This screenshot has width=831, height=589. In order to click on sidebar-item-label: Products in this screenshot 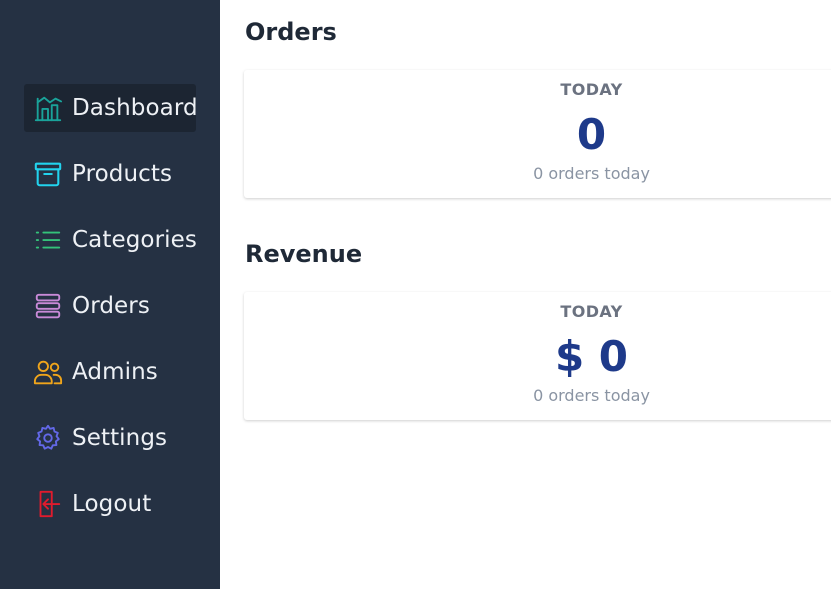, I will do `click(122, 174)`.